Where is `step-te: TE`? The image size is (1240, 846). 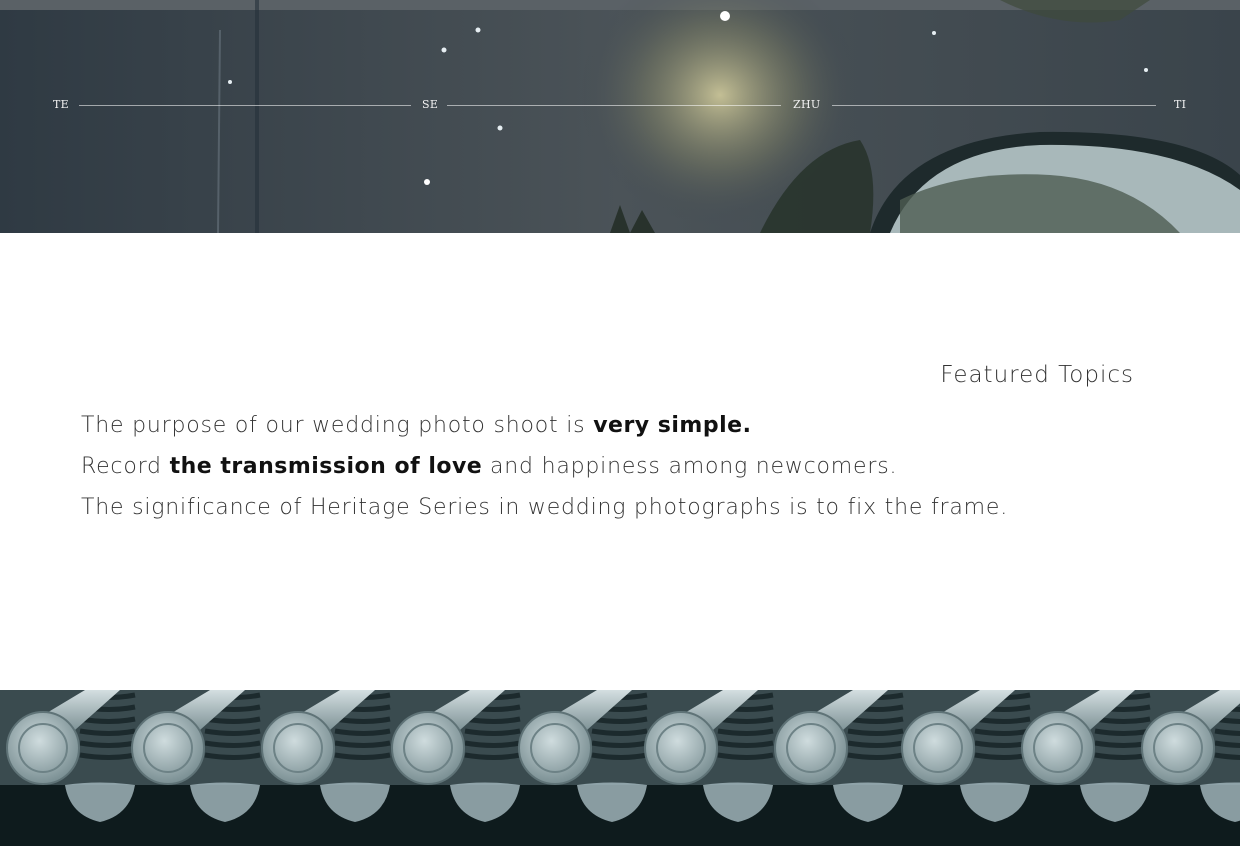 step-te: TE is located at coordinates (61, 104).